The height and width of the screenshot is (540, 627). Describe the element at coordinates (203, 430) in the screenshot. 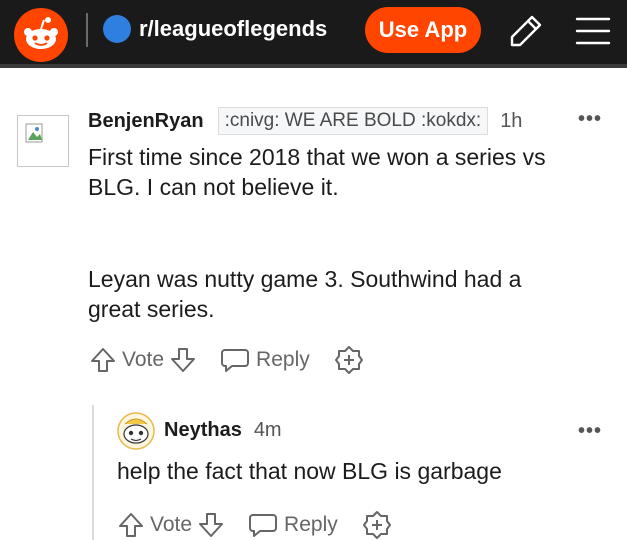

I see `comment-author: Neythas` at that location.